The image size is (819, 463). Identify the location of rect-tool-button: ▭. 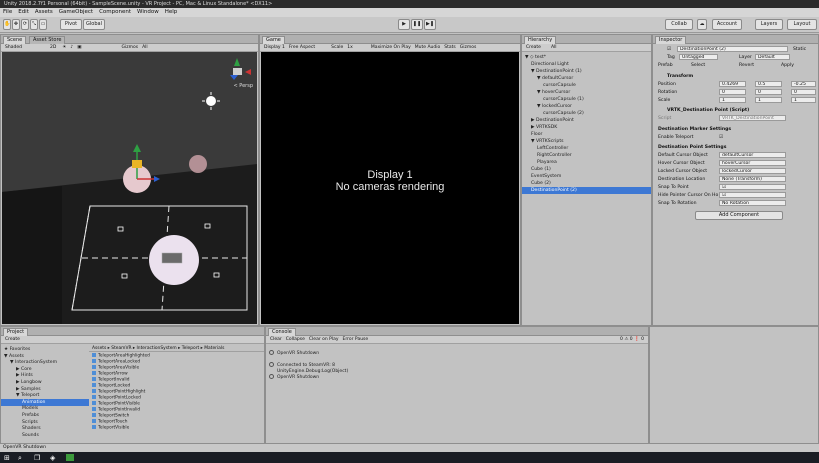
(43, 24).